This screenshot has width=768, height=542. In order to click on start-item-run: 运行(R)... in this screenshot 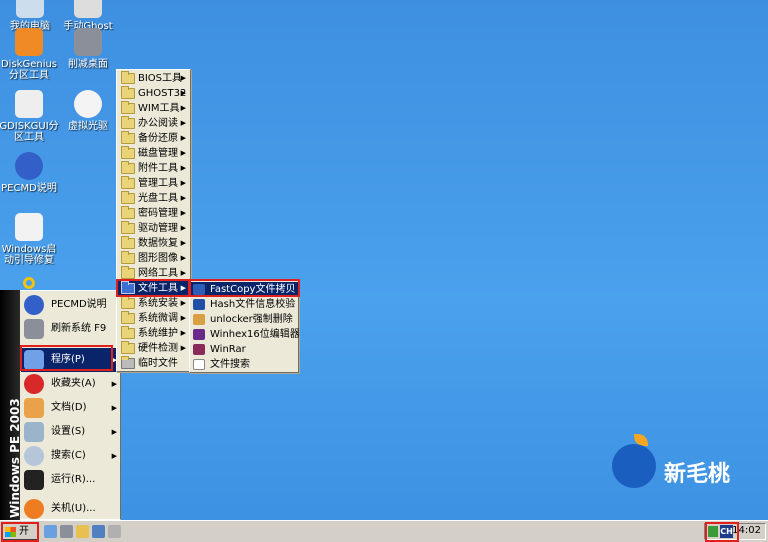, I will do `click(71, 480)`.